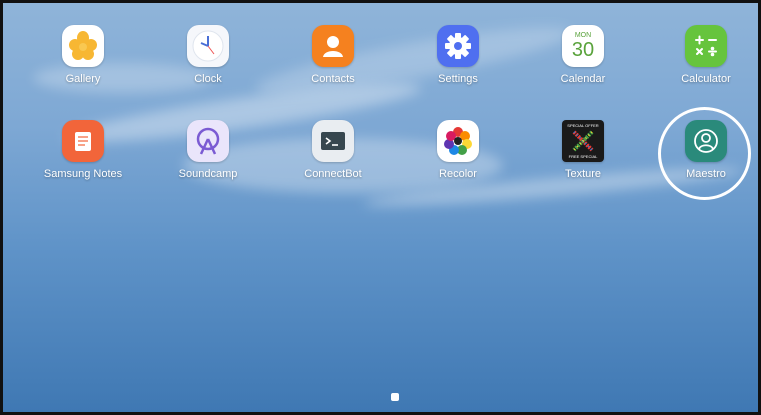 This screenshot has height=415, width=761. Describe the element at coordinates (458, 141) in the screenshot. I see `color-wheel-icon` at that location.